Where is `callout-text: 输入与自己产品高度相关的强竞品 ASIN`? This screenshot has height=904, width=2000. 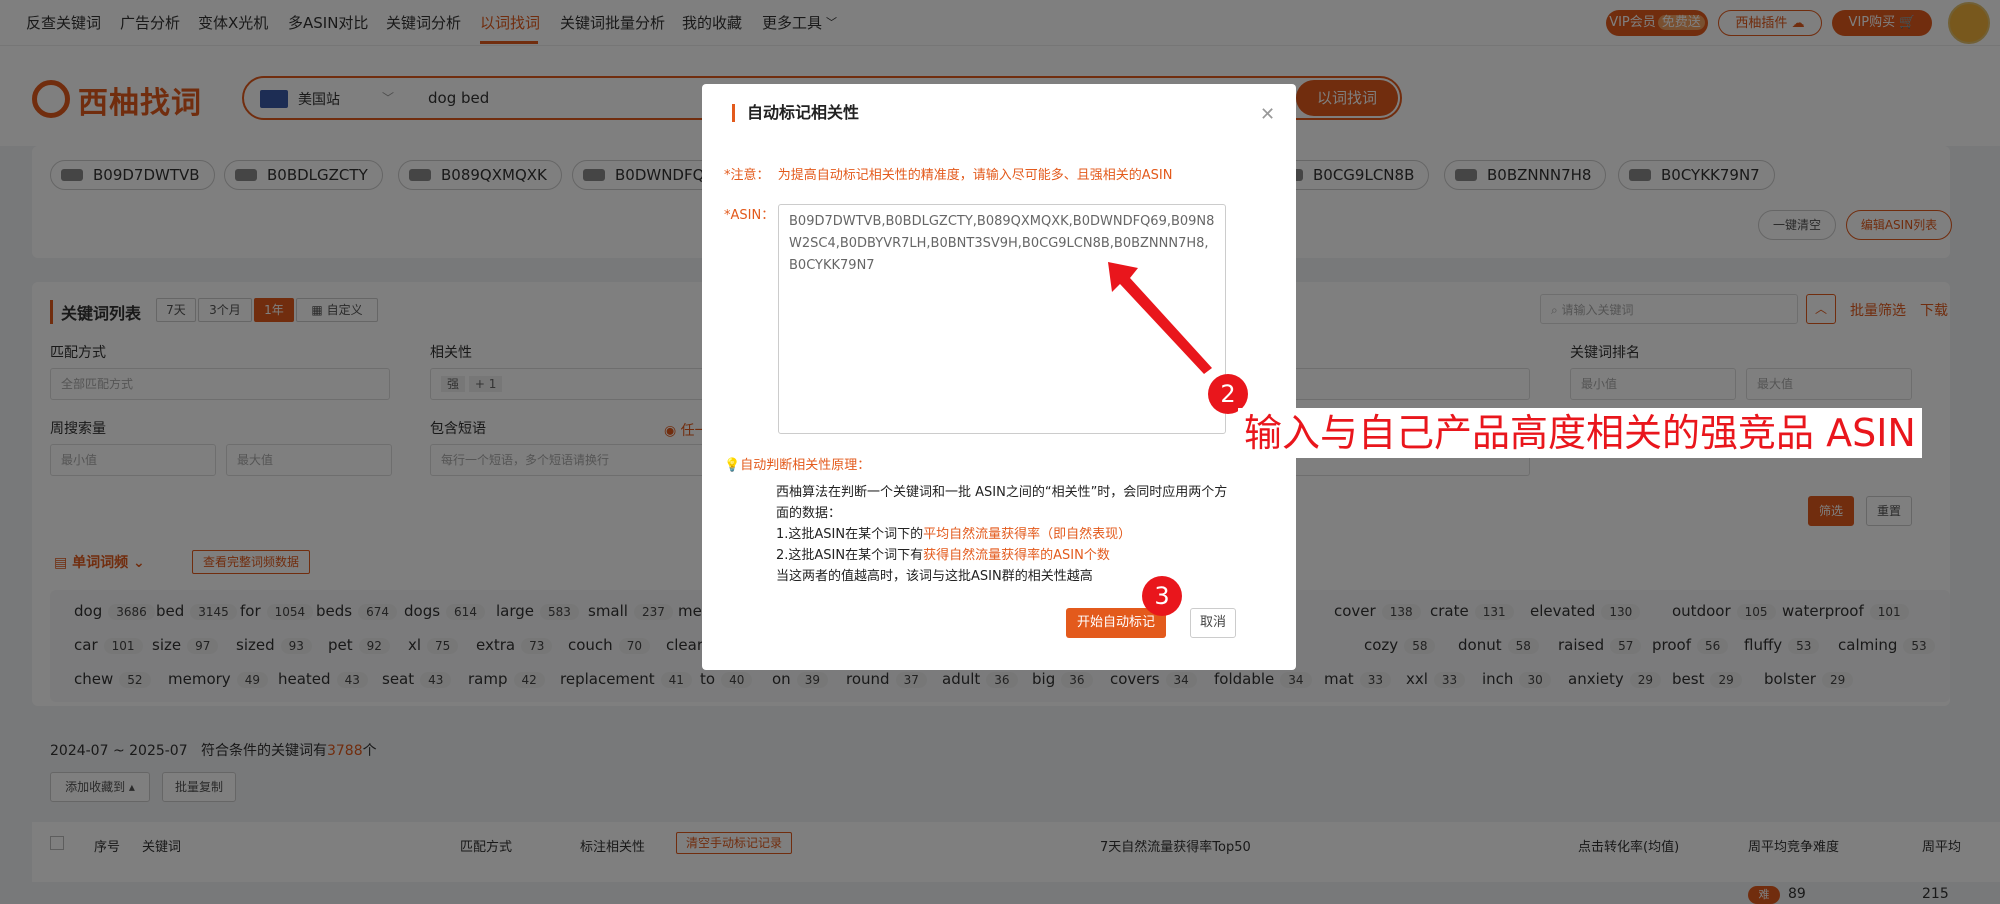
callout-text: 输入与自己产品高度相关的强竞品 ASIN is located at coordinates (1580, 433).